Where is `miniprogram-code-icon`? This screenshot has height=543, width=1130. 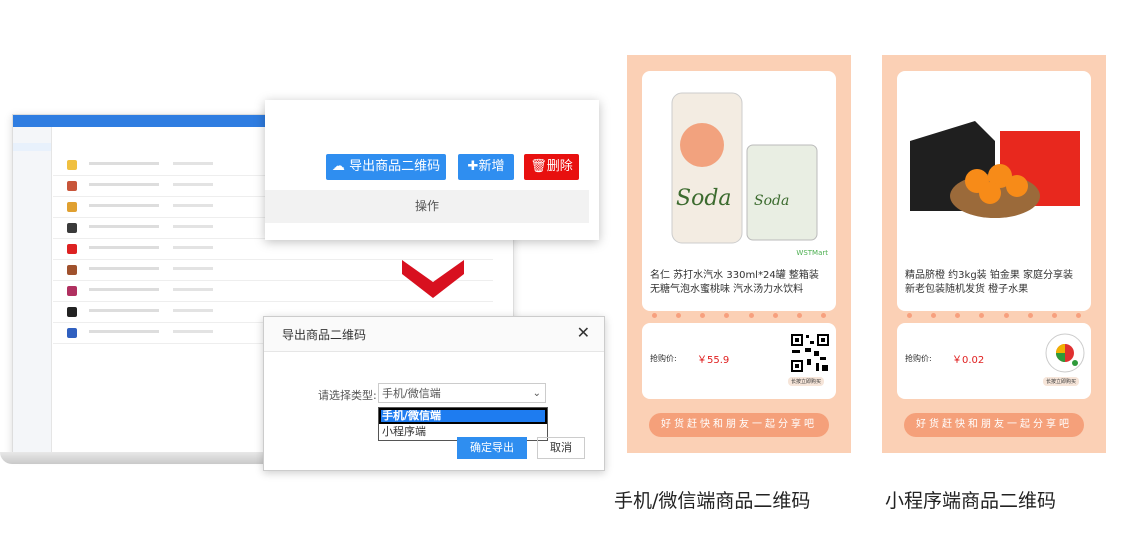
miniprogram-code-icon is located at coordinates (1065, 353).